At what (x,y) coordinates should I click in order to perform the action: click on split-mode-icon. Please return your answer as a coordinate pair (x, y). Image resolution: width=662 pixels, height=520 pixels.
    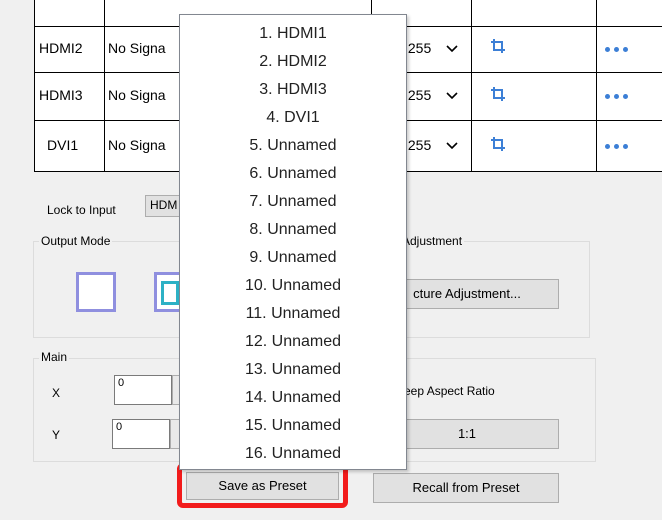
    Looking at the image, I should click on (170, 293).